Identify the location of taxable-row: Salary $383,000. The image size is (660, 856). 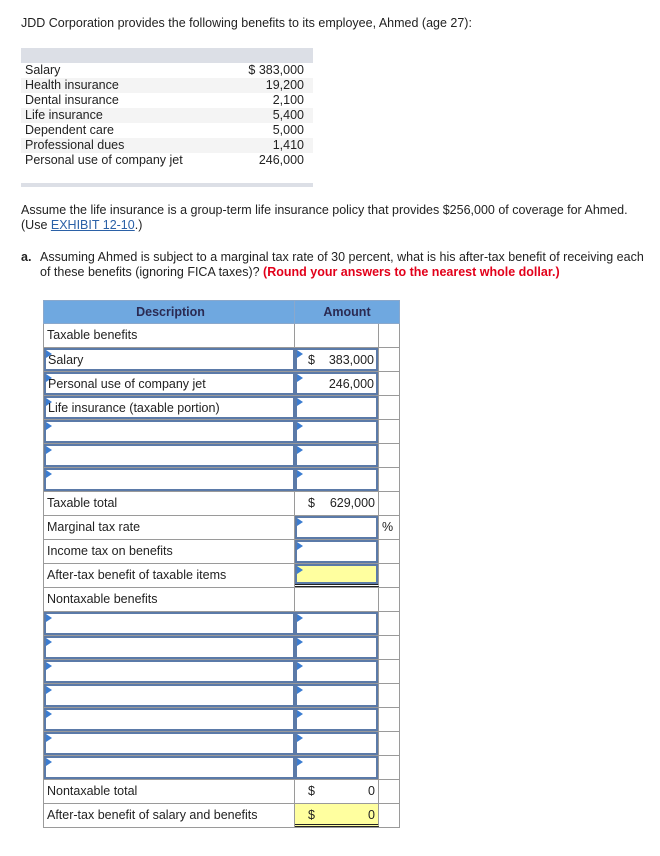
(221, 360).